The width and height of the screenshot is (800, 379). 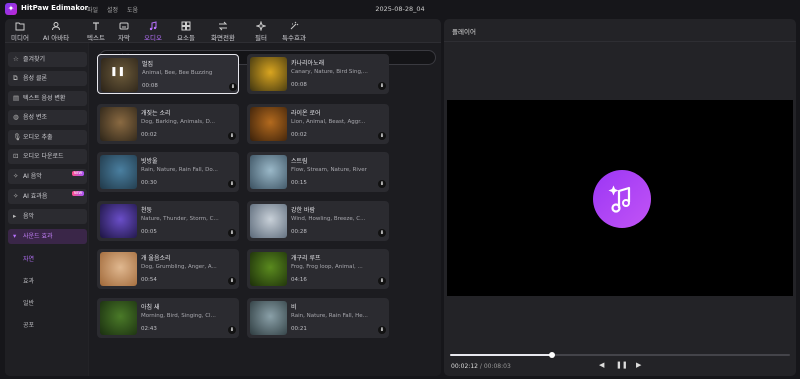 I want to click on ai-music-icon: ✧, so click(x=16, y=176).